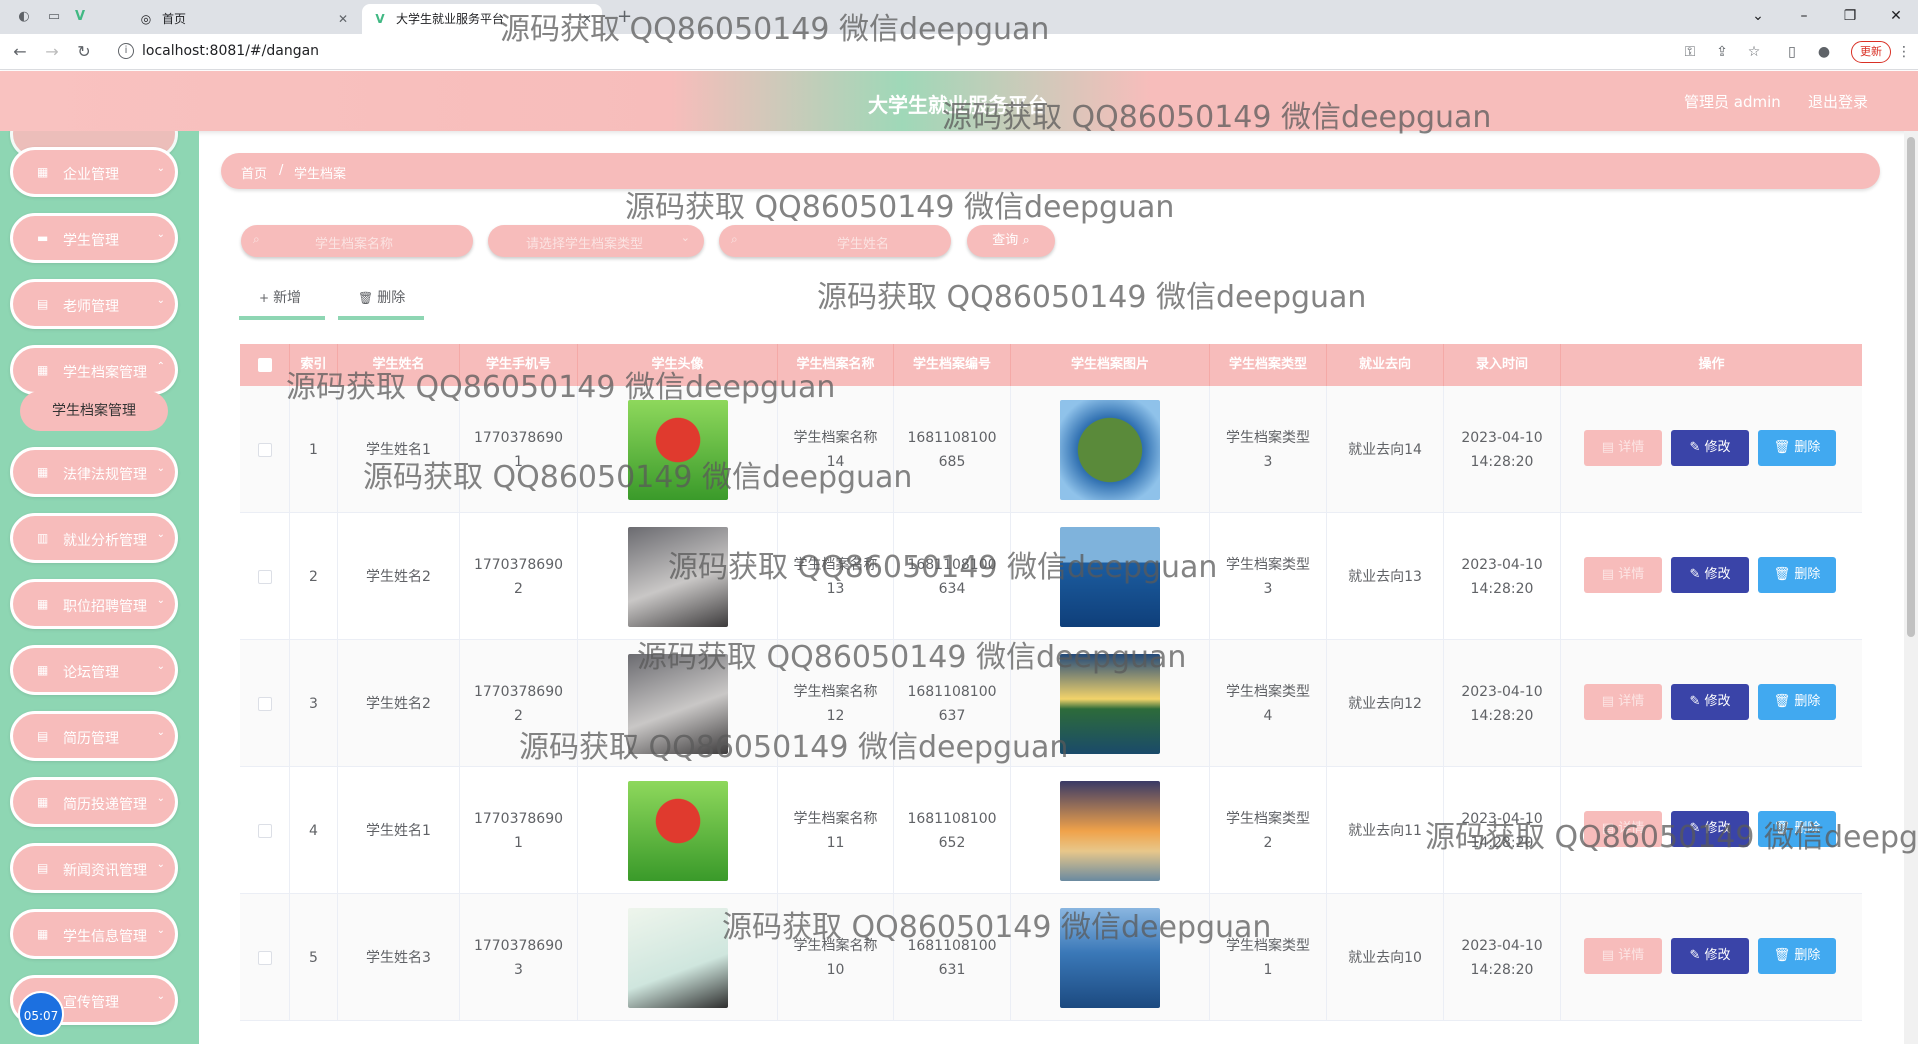 The height and width of the screenshot is (1044, 1918). I want to click on cell-time: 2023-04-10 14:28:20, so click(1502, 576).